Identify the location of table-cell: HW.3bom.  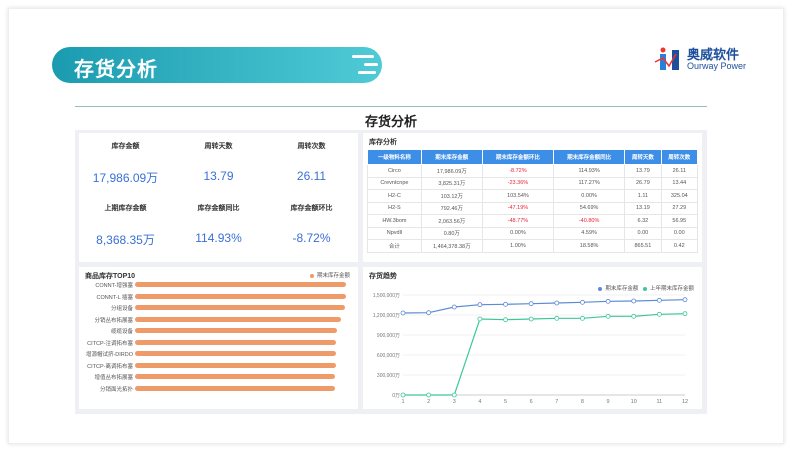
(394, 221).